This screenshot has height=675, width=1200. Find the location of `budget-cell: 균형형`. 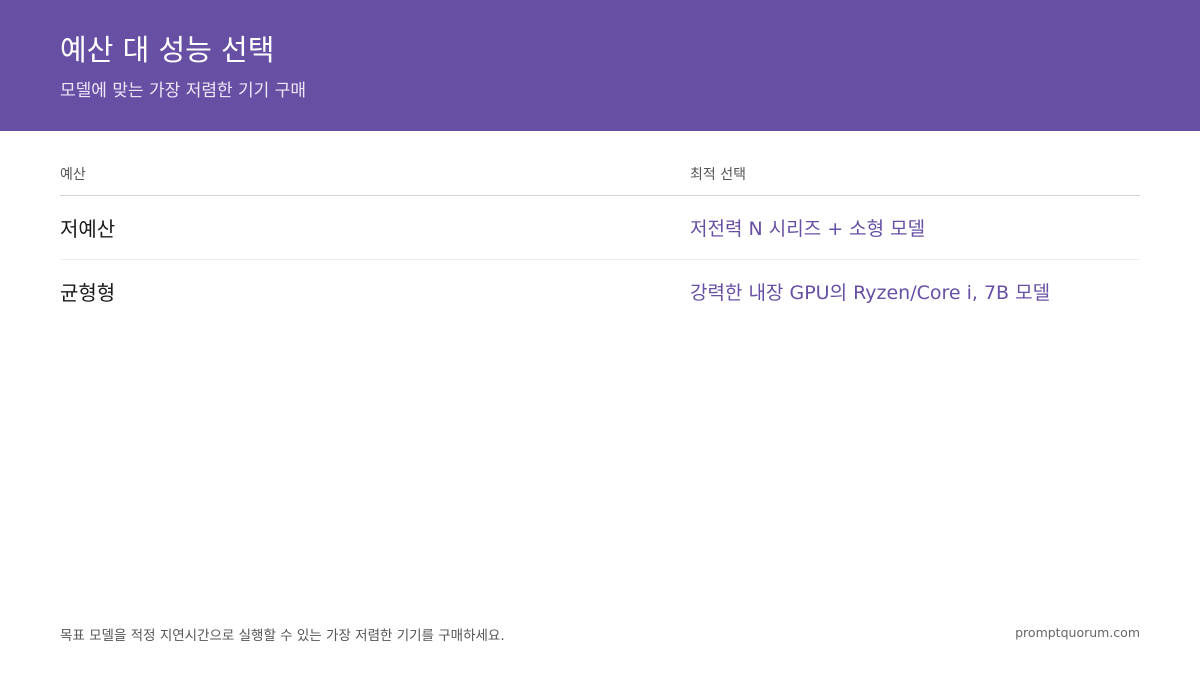

budget-cell: 균형형 is located at coordinates (88, 293).